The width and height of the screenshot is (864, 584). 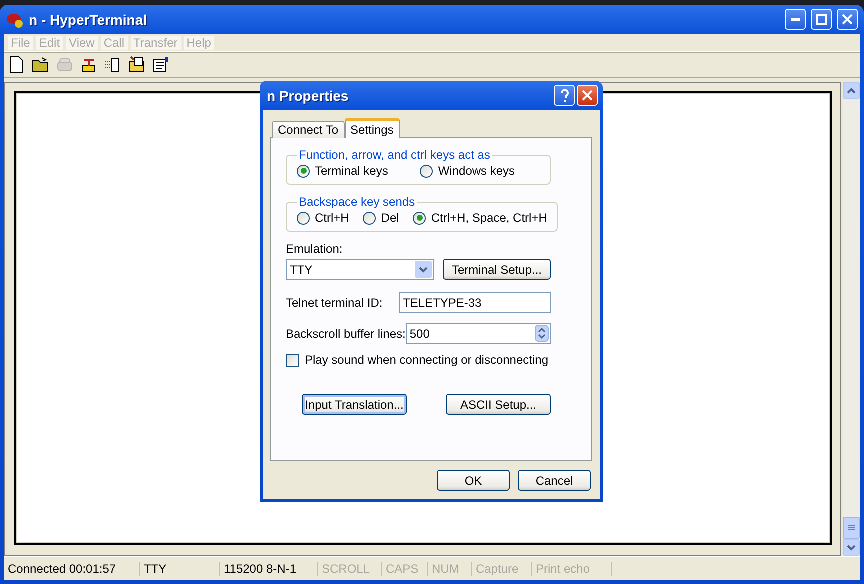 I want to click on status-text: Capture, so click(x=502, y=569).